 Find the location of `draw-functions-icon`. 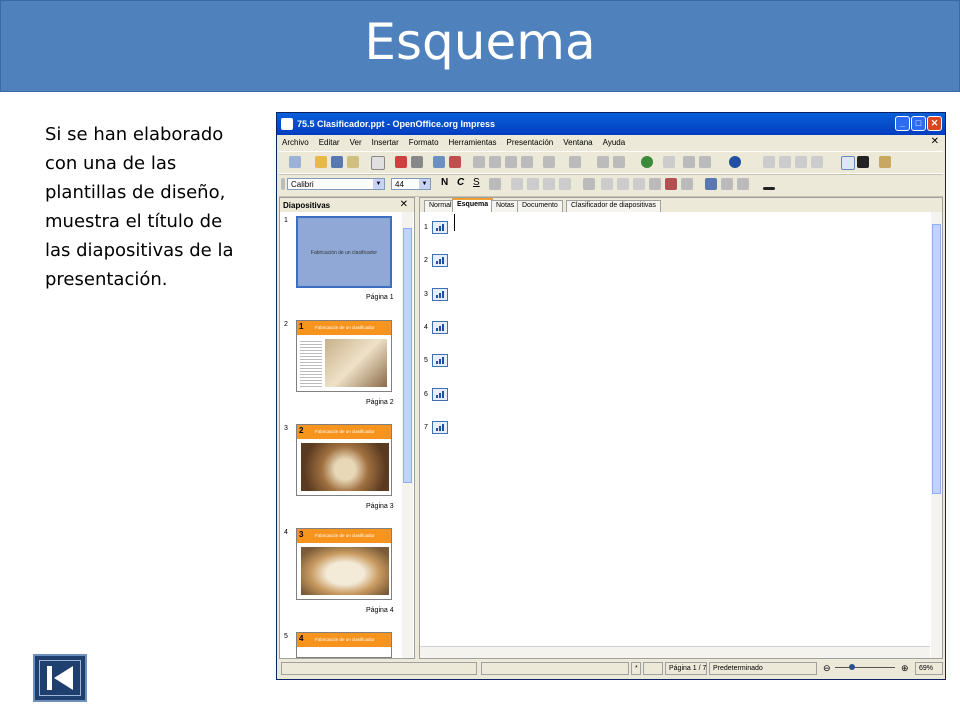

draw-functions-icon is located at coordinates (689, 162).